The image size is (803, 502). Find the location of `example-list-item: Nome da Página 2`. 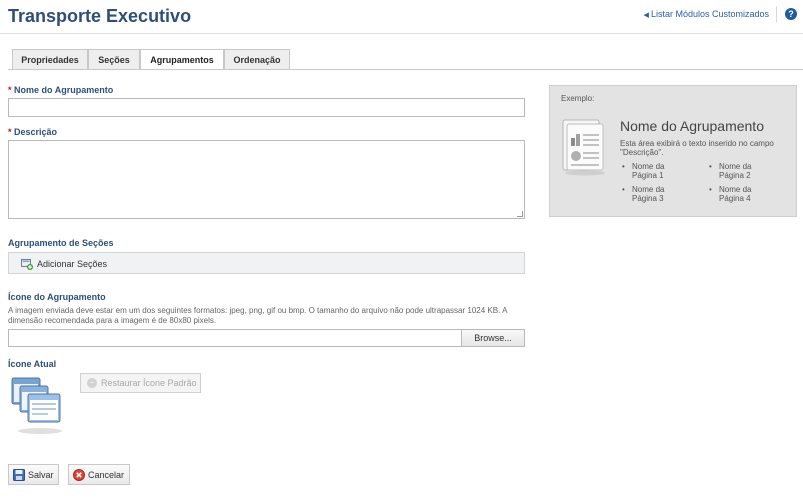

example-list-item: Nome da Página 2 is located at coordinates (742, 171).